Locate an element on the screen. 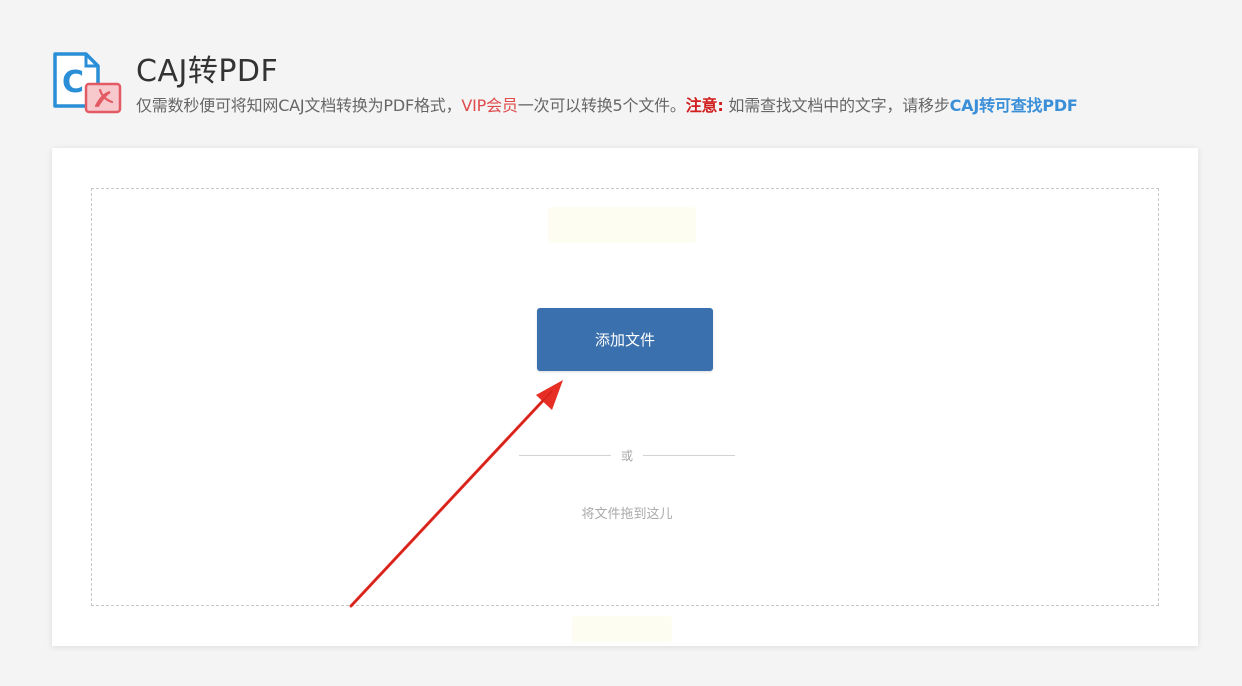  caj-searchable-pdf-link: CAJ转可查找PDF is located at coordinates (1014, 105).